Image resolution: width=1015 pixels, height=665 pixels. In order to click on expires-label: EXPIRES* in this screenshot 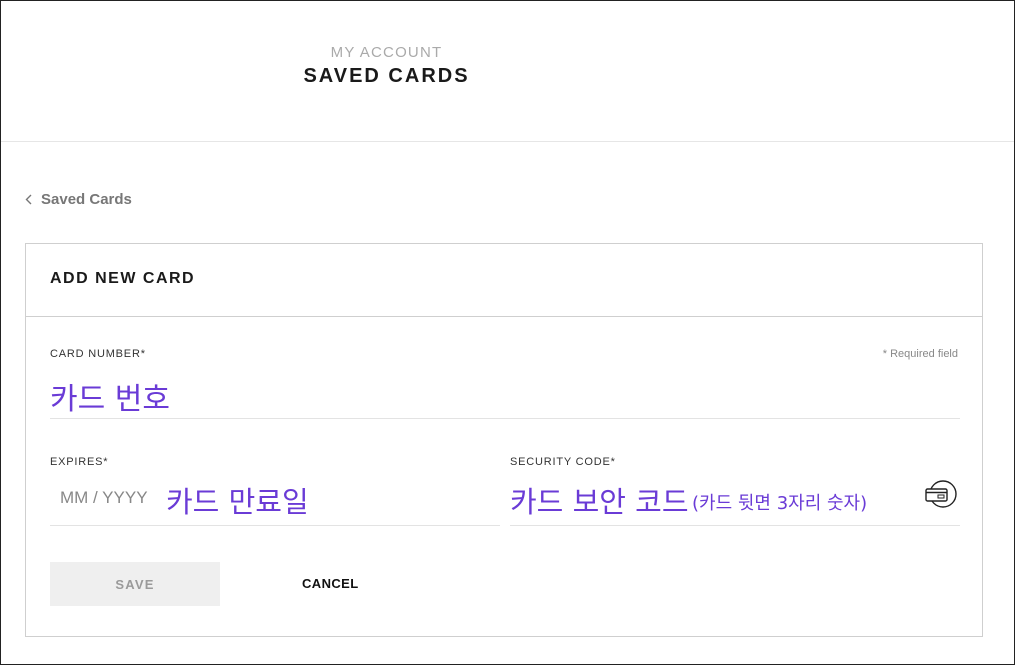, I will do `click(79, 462)`.